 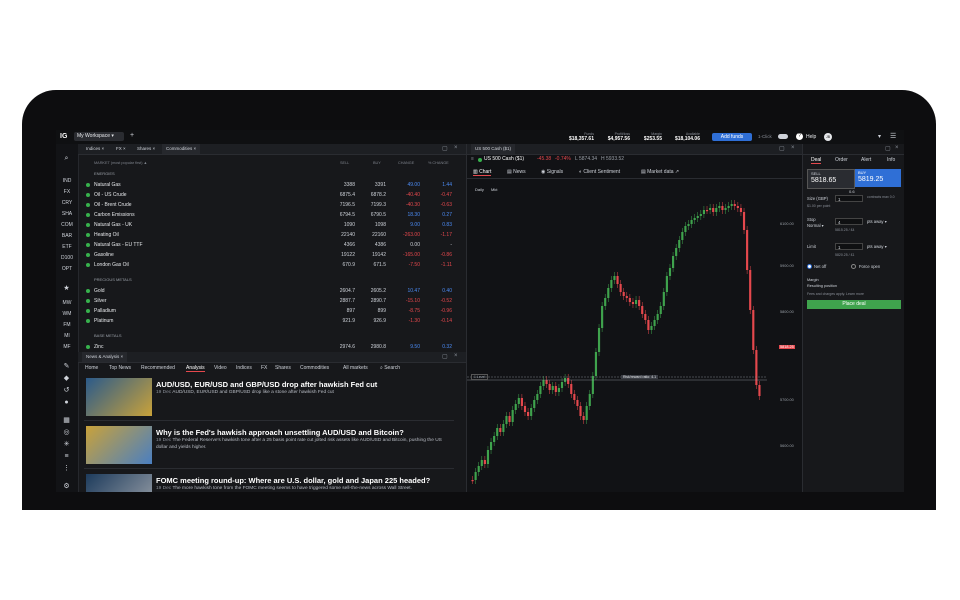 What do you see at coordinates (482, 172) in the screenshot?
I see `subtab-chart: ▥ Chart` at bounding box center [482, 172].